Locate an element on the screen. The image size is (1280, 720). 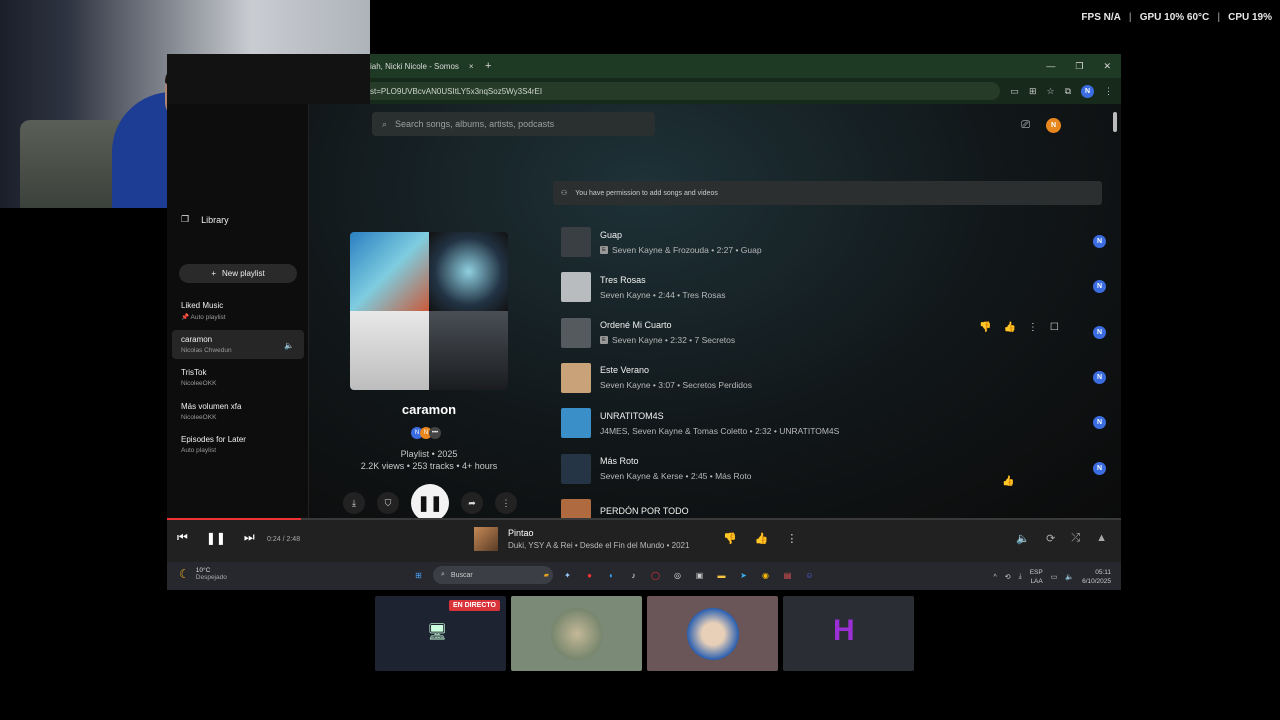
tray-sync-icon: ⟲ is located at coordinates (1008, 577).